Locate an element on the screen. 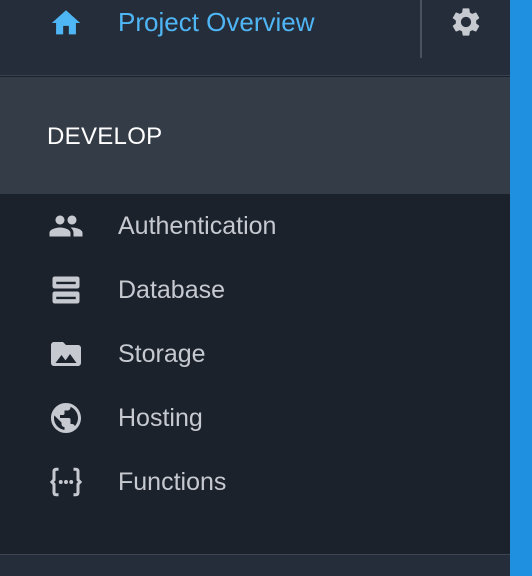 This screenshot has width=532, height=576. project-title: Project Overview is located at coordinates (216, 22).